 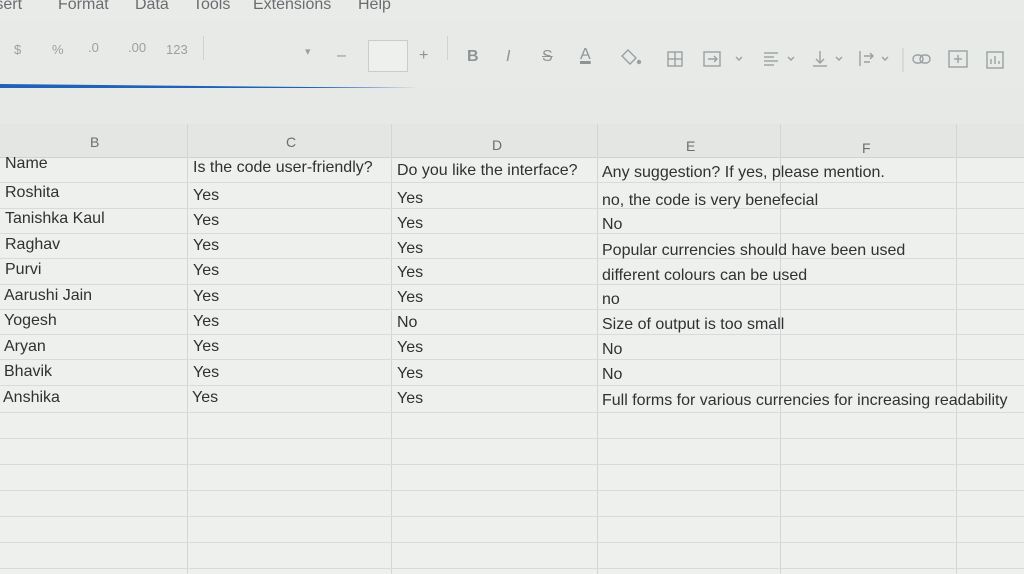 What do you see at coordinates (693, 325) in the screenshot?
I see `table-cell: Size of output is too small` at bounding box center [693, 325].